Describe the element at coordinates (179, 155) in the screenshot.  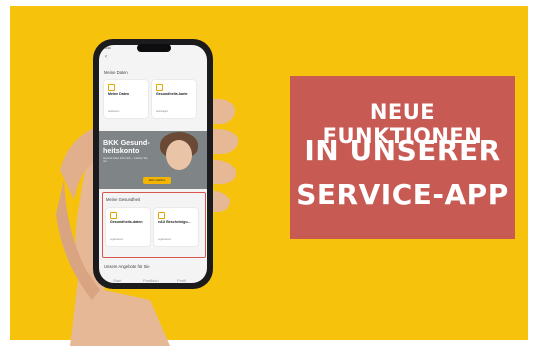
I see `banner-photo-face` at that location.